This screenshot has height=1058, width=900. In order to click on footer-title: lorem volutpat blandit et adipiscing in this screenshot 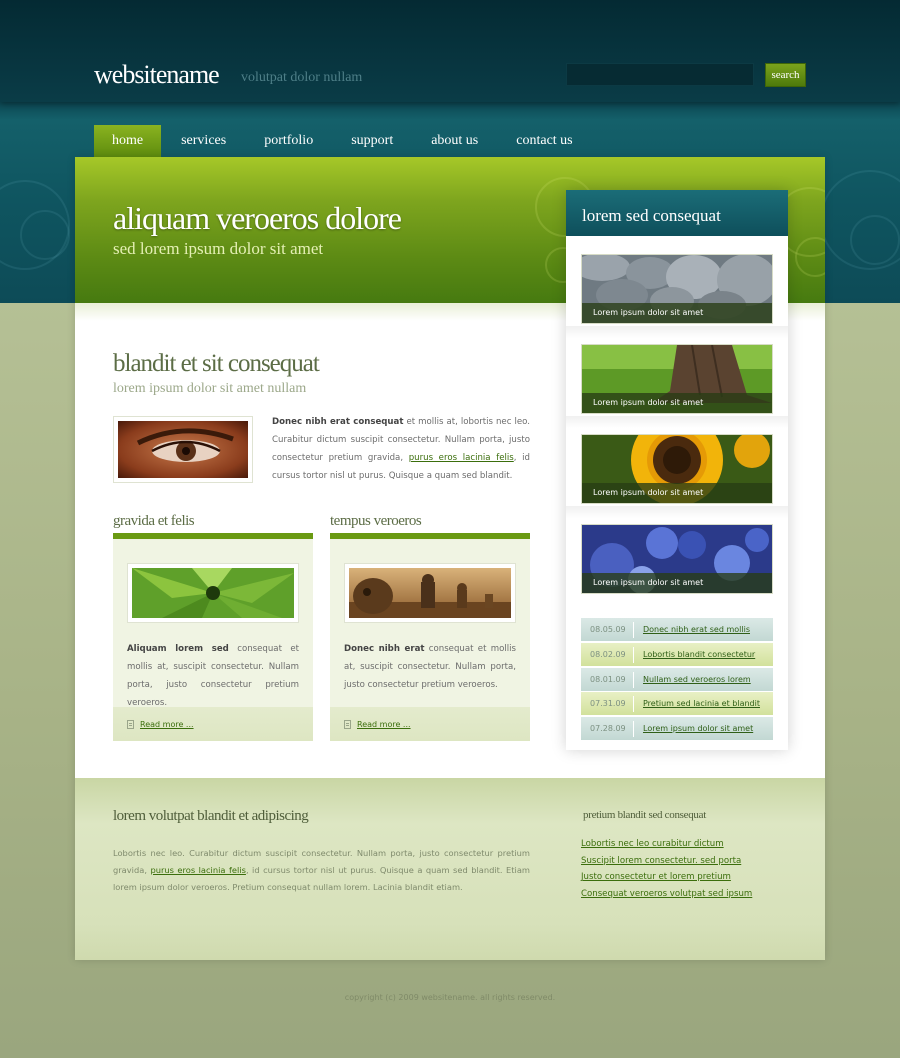, I will do `click(211, 816)`.